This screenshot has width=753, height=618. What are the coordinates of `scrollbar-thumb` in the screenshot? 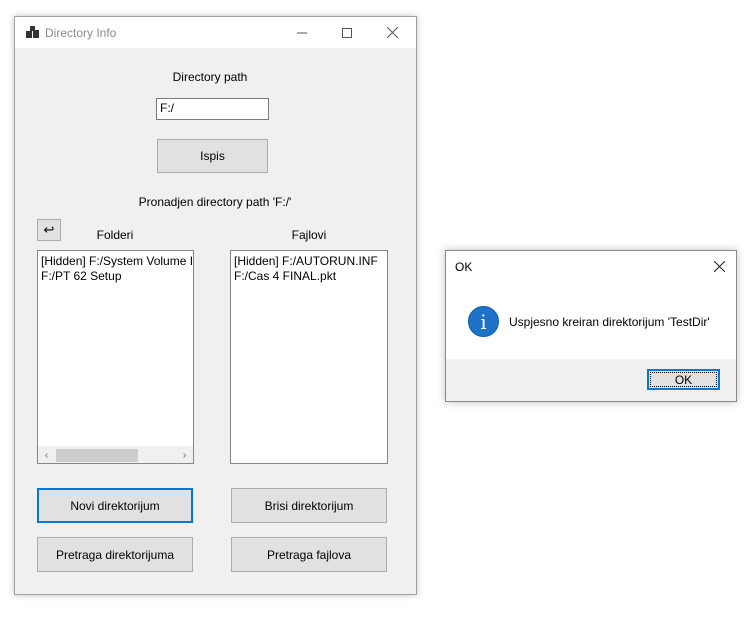 It's located at (97, 455).